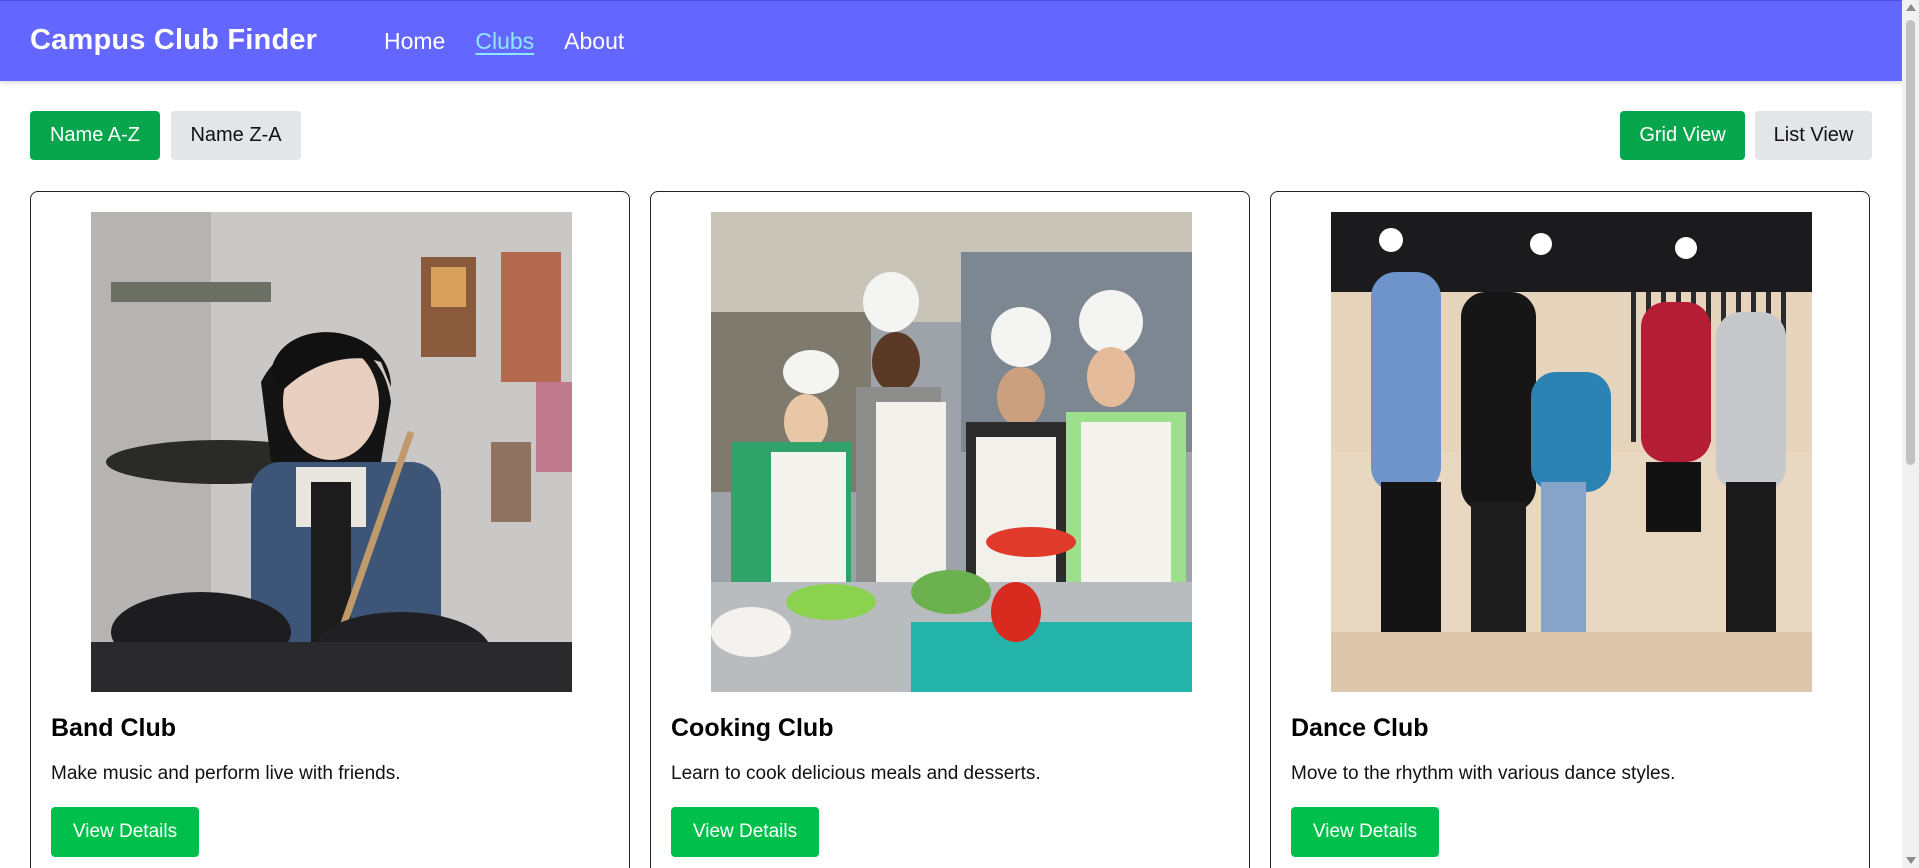 The height and width of the screenshot is (868, 1919). I want to click on dance-club-image, so click(1571, 452).